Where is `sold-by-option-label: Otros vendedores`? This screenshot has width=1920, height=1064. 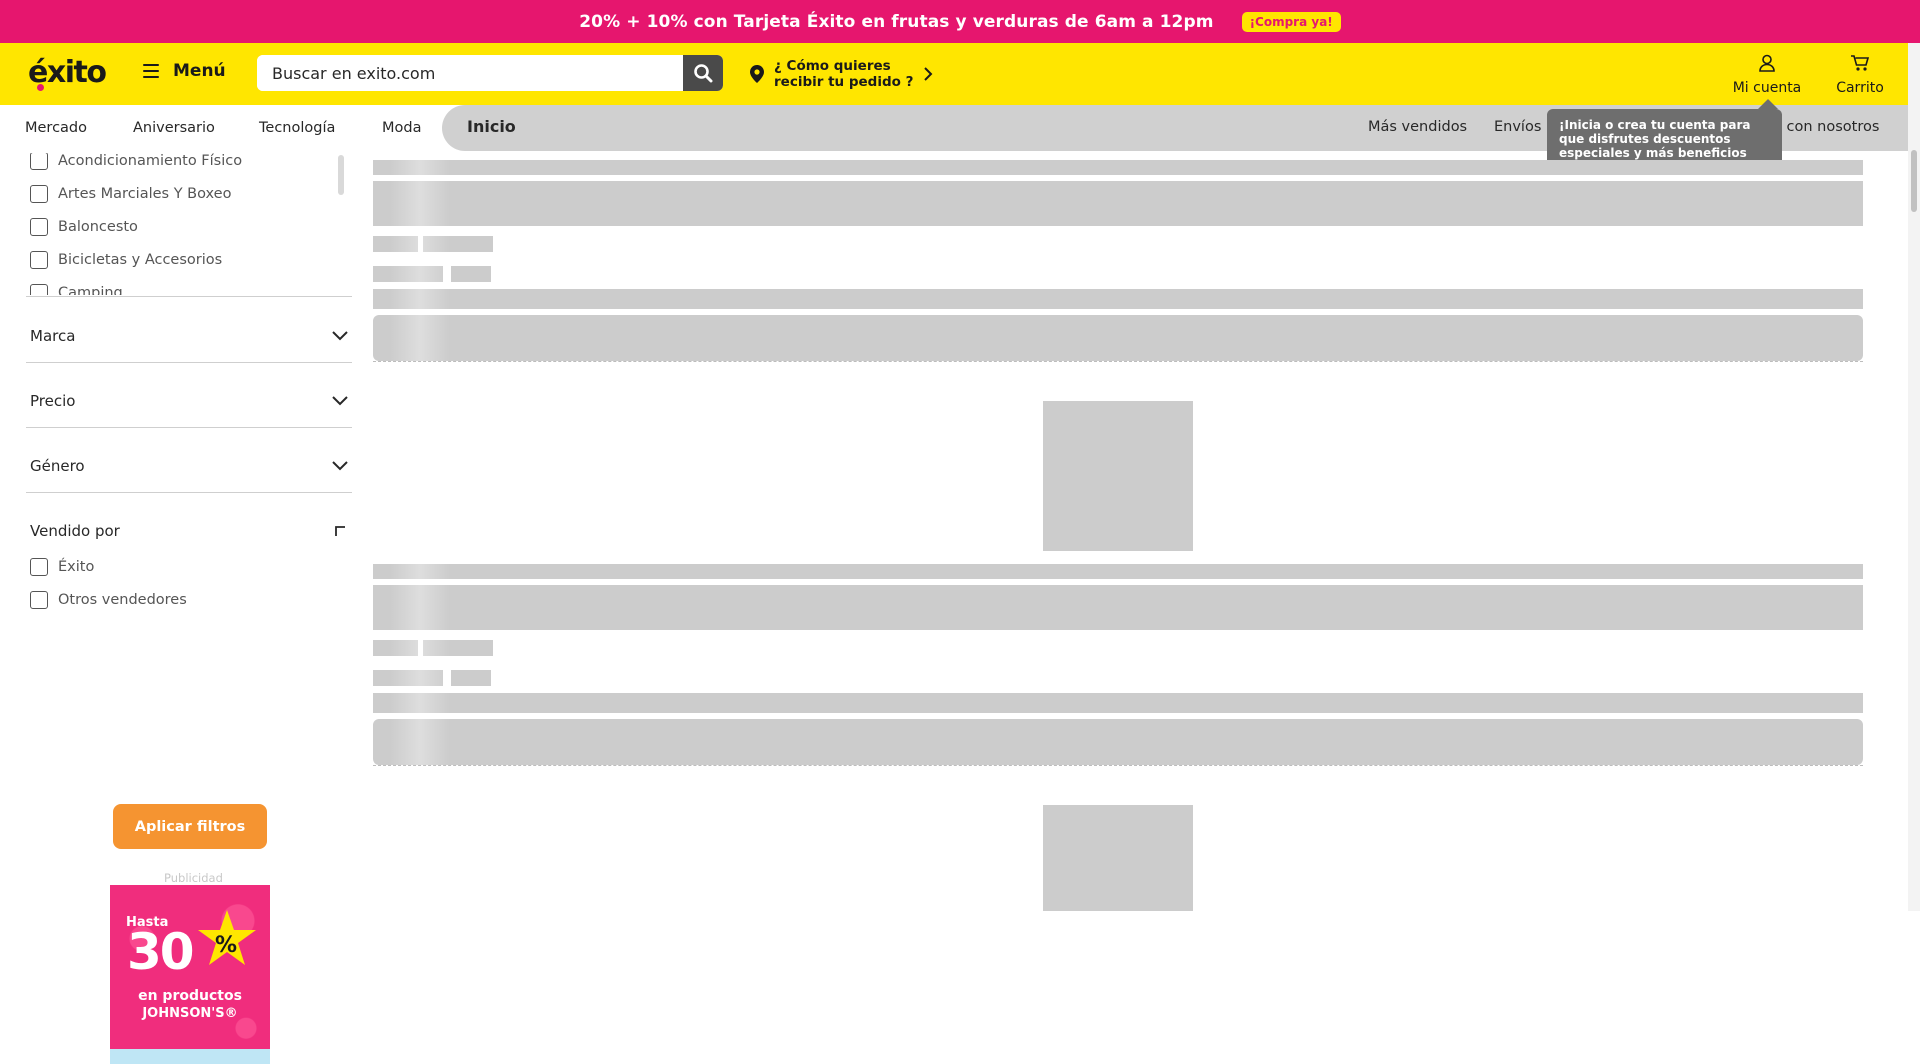
sold-by-option-label: Otros vendedores is located at coordinates (122, 599).